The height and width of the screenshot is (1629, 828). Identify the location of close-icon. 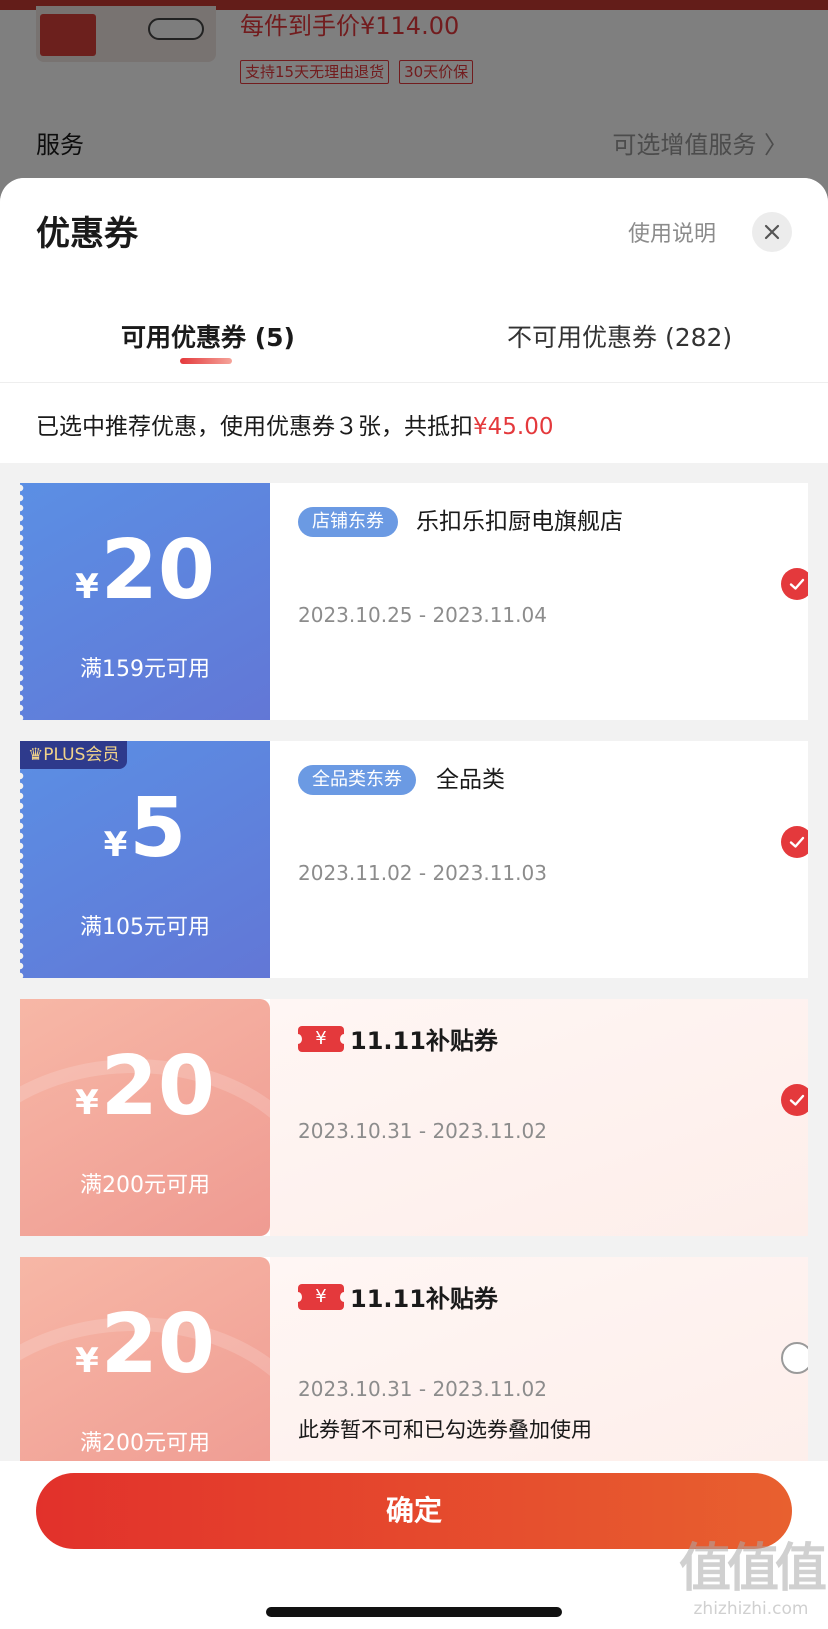
(772, 232).